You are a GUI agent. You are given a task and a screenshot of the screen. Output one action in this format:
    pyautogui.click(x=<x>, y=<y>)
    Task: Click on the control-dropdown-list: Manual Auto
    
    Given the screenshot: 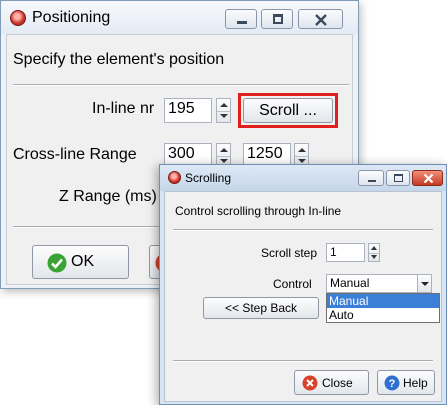 What is the action you would take?
    pyautogui.click(x=383, y=308)
    